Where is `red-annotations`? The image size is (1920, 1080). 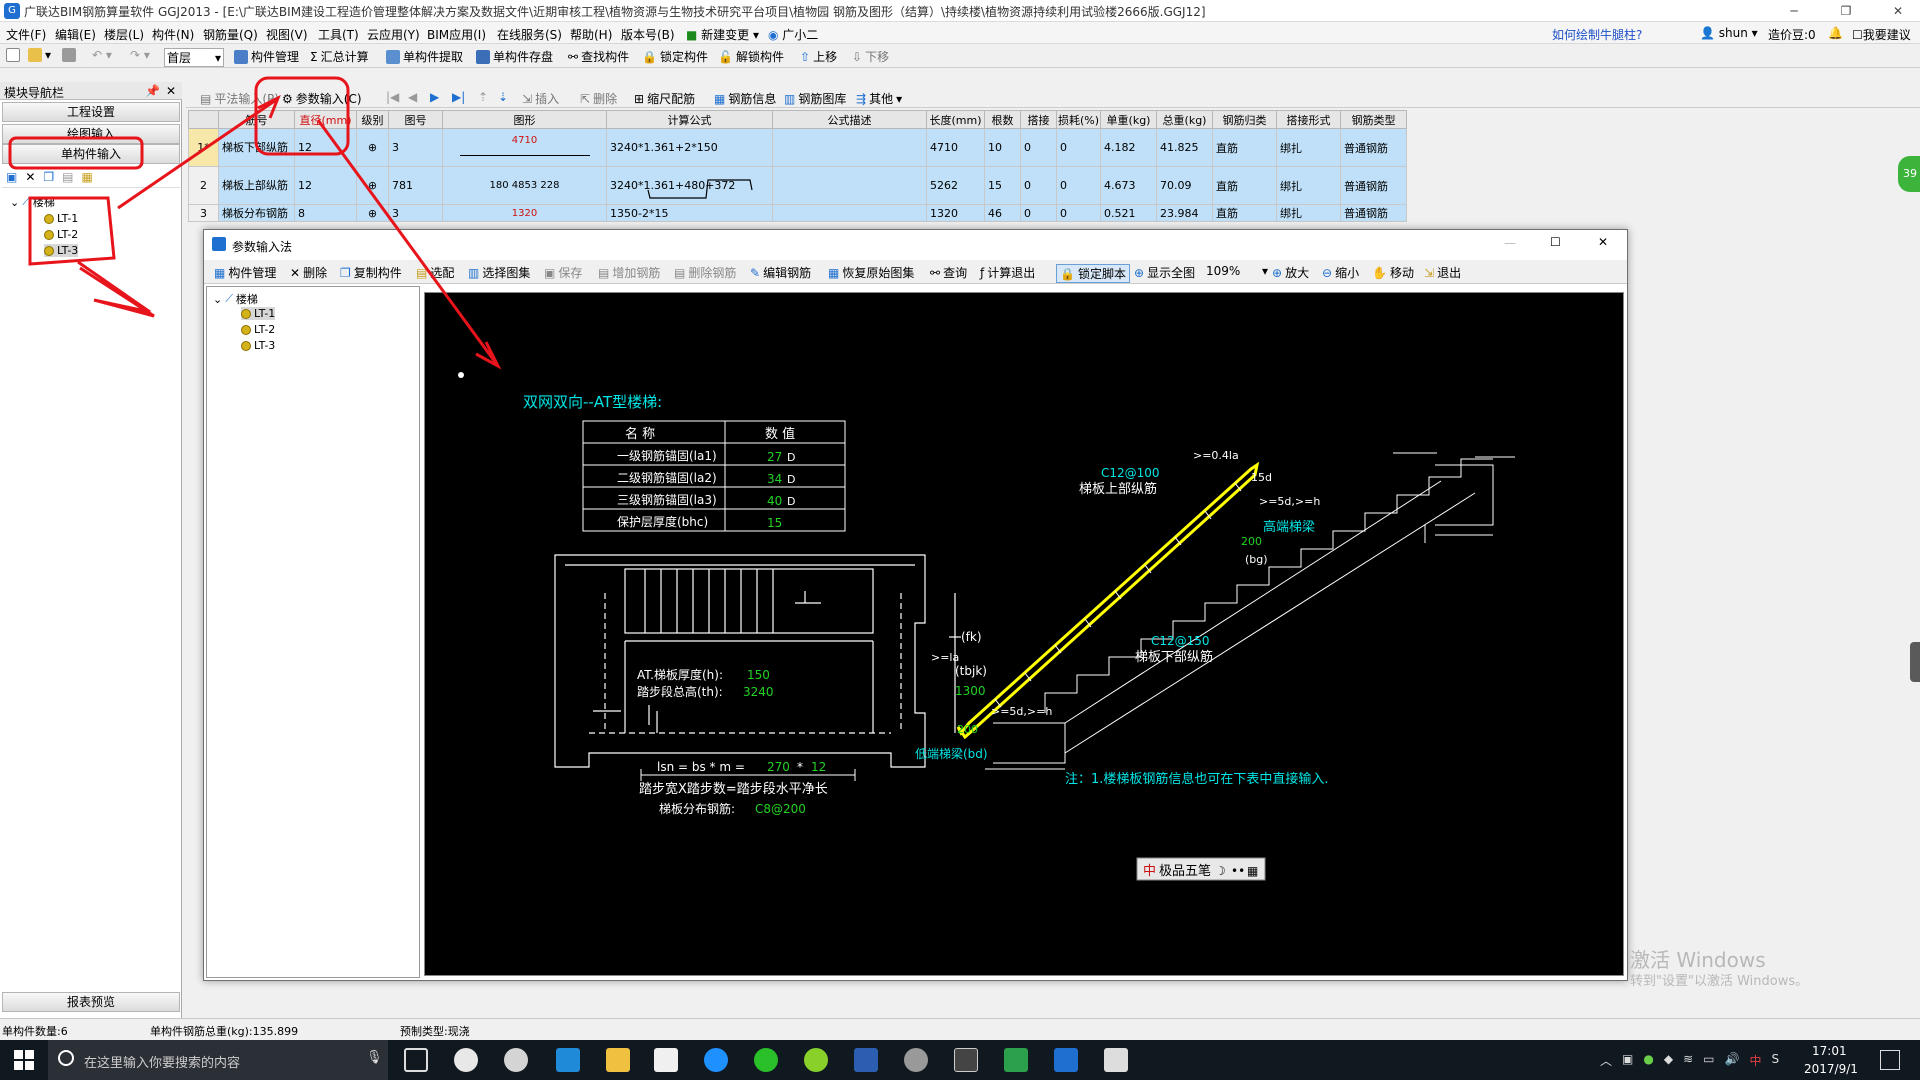
red-annotations is located at coordinates (255, 223).